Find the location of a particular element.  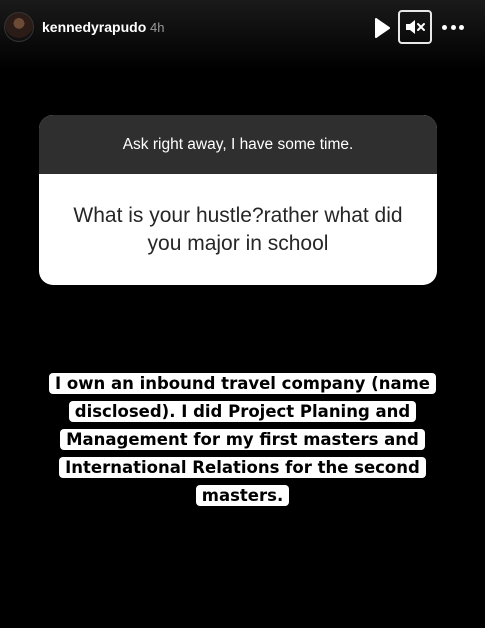

play-icon is located at coordinates (382, 28).